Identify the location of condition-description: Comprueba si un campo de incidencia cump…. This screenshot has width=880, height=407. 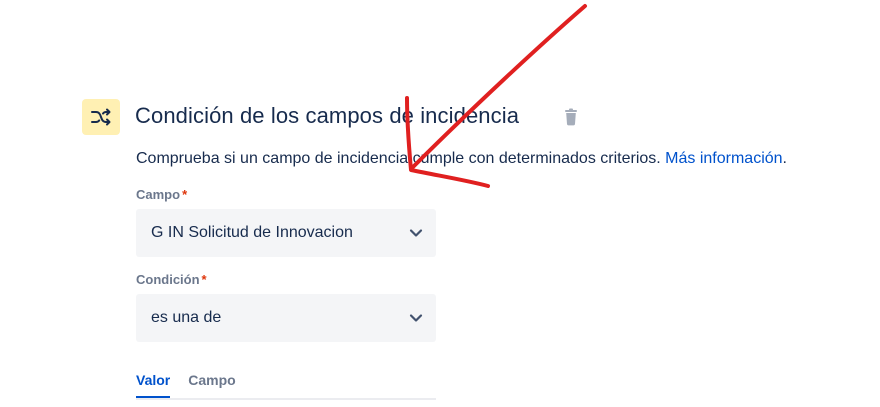
(461, 159).